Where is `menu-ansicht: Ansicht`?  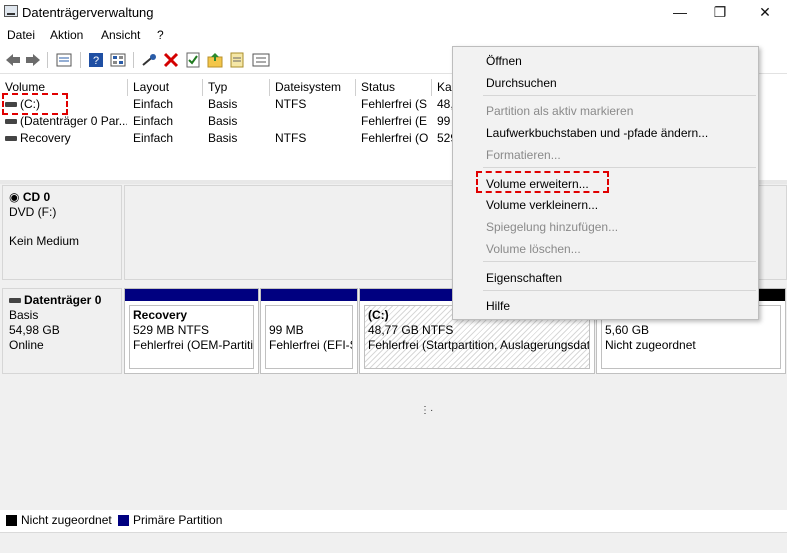
menu-ansicht: Ansicht is located at coordinates (120, 35).